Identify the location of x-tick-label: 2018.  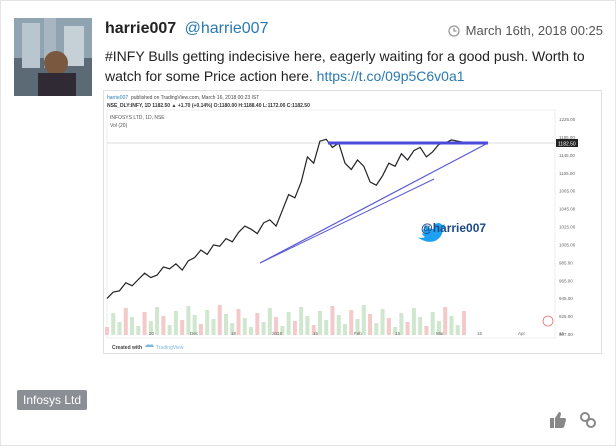
(277, 333).